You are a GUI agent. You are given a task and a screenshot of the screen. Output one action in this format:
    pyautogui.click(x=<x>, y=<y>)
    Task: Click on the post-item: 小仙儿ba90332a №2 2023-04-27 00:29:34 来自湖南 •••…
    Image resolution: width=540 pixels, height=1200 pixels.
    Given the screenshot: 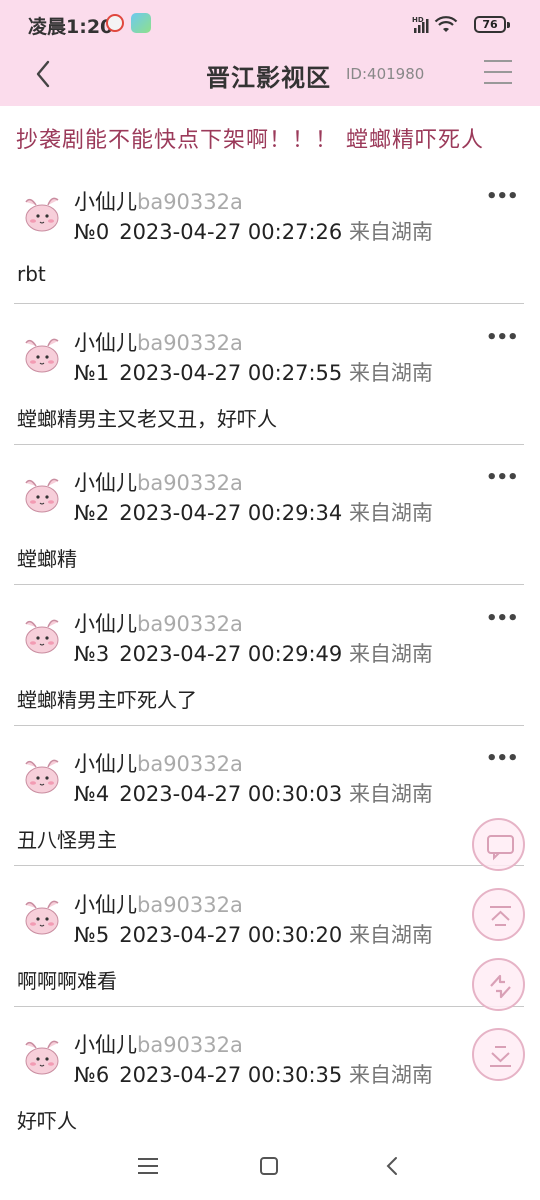 What is the action you would take?
    pyautogui.click(x=270, y=529)
    